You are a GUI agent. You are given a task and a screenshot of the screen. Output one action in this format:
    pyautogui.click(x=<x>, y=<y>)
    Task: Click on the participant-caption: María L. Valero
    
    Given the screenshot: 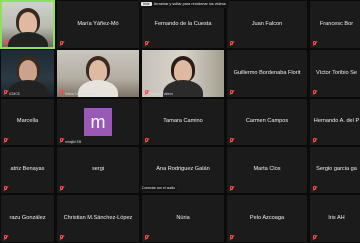 What is the action you would take?
    pyautogui.click(x=161, y=94)
    